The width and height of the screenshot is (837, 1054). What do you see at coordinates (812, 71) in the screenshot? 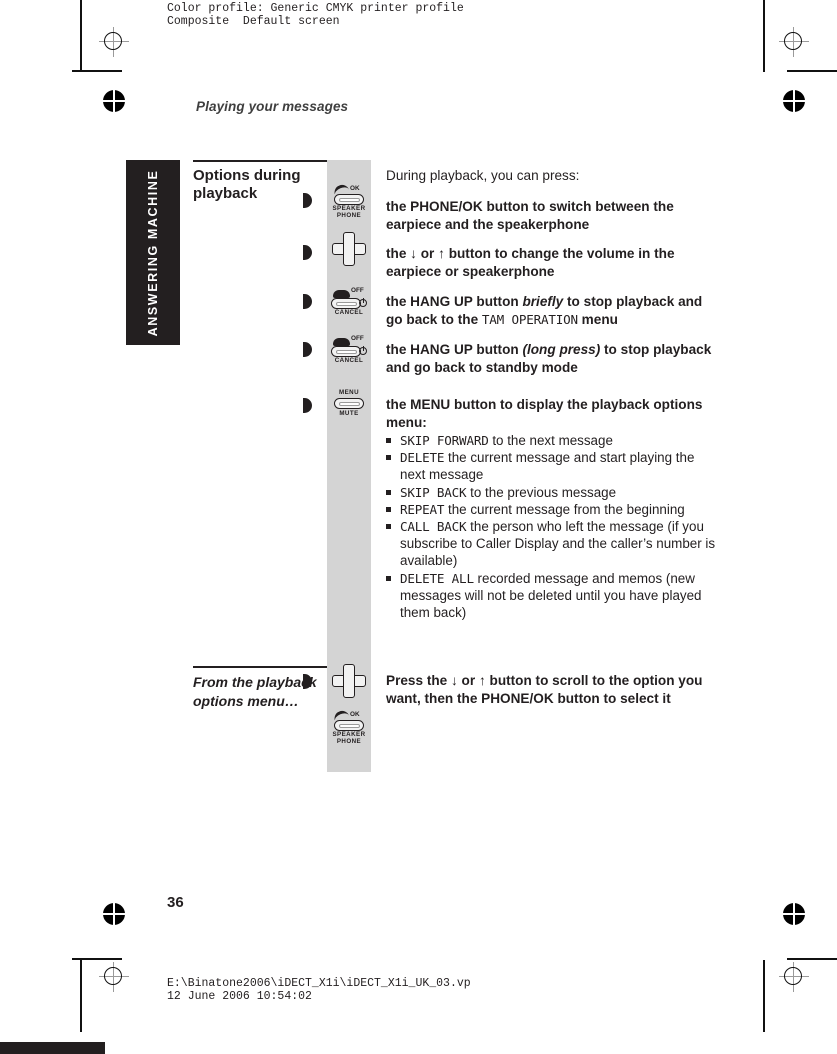
I see `trim-line-top-right` at bounding box center [812, 71].